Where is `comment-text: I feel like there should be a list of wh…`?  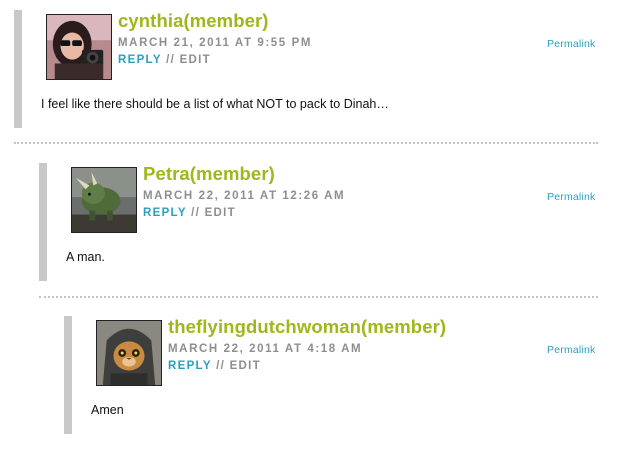 comment-text: I feel like there should be a list of wh… is located at coordinates (215, 104).